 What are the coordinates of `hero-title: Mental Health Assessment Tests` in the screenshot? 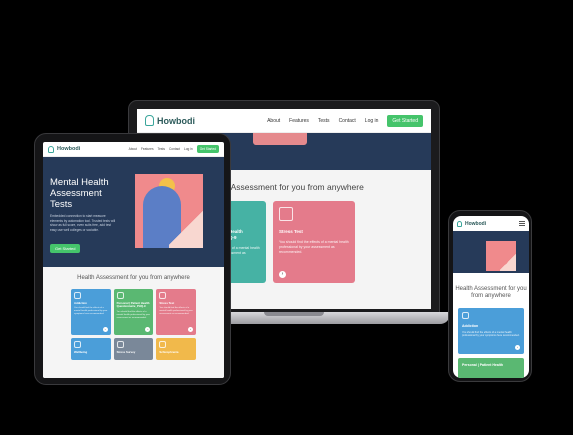 It's located at (79, 193).